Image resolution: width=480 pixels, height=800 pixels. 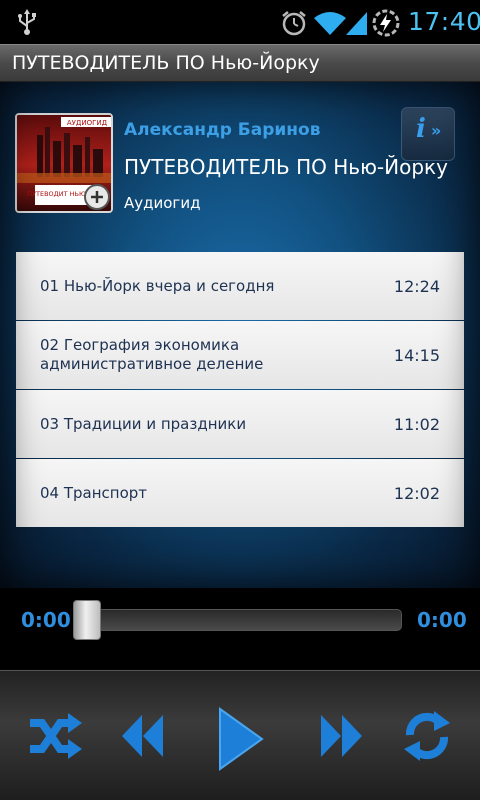 I want to click on progress-area: 0:00 0:00, so click(x=240, y=629).